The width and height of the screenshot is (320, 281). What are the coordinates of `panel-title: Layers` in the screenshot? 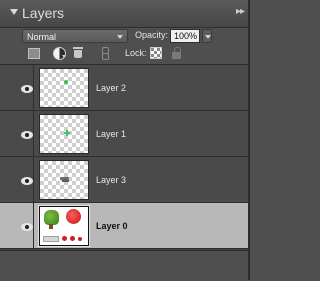 It's located at (43, 13).